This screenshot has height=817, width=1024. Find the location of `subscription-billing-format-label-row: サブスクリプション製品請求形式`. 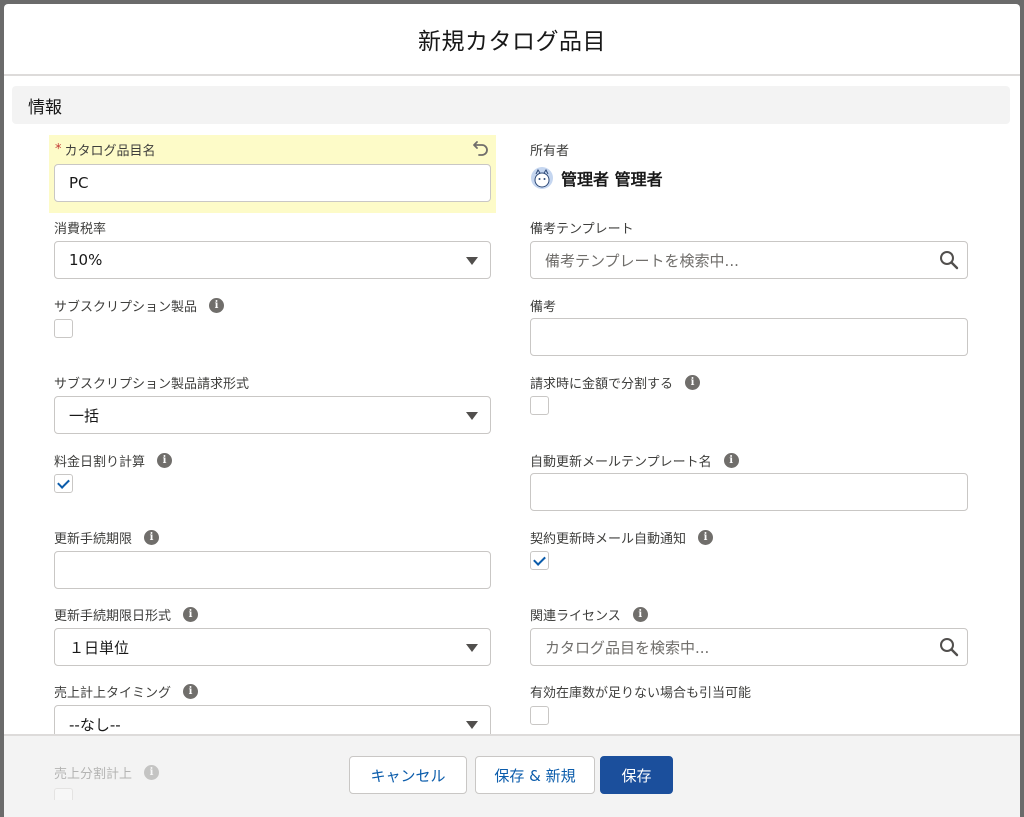

subscription-billing-format-label-row: サブスクリプション製品請求形式 is located at coordinates (152, 382).